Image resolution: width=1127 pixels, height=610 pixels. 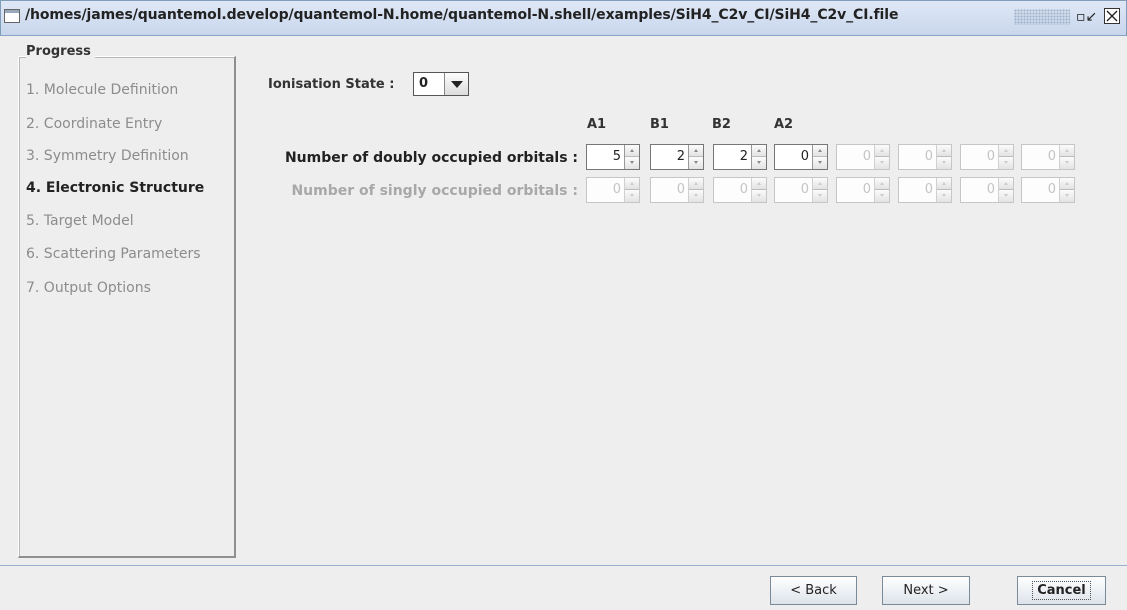 What do you see at coordinates (94, 124) in the screenshot?
I see `progress-step-coordinate-entry: 2. Coordinate Entry` at bounding box center [94, 124].